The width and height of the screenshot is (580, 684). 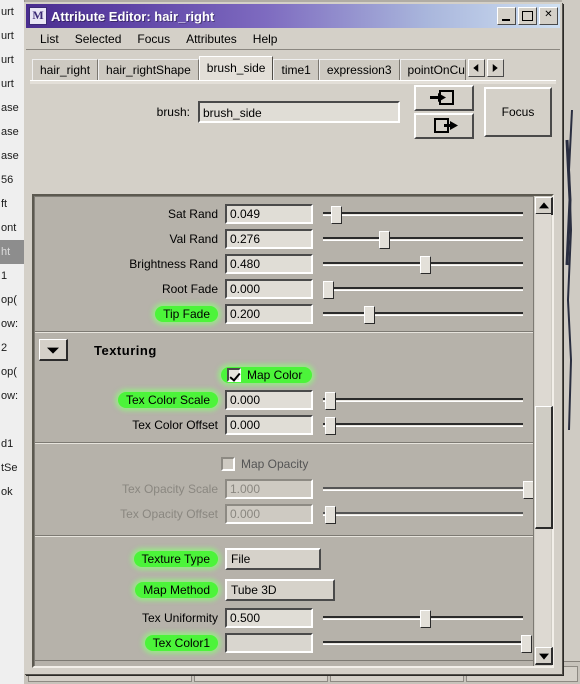 What do you see at coordinates (544, 206) in the screenshot?
I see `scroll-up-button` at bounding box center [544, 206].